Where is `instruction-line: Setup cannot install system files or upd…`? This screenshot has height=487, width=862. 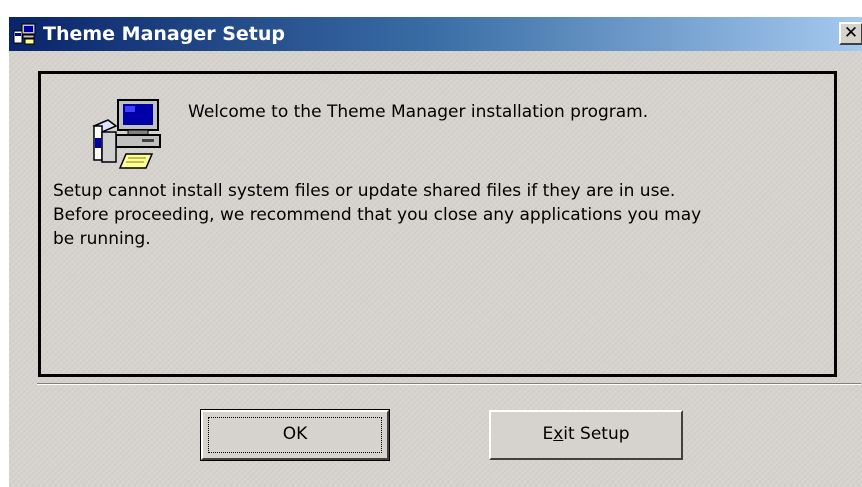 instruction-line: Setup cannot install system files or upd… is located at coordinates (364, 191).